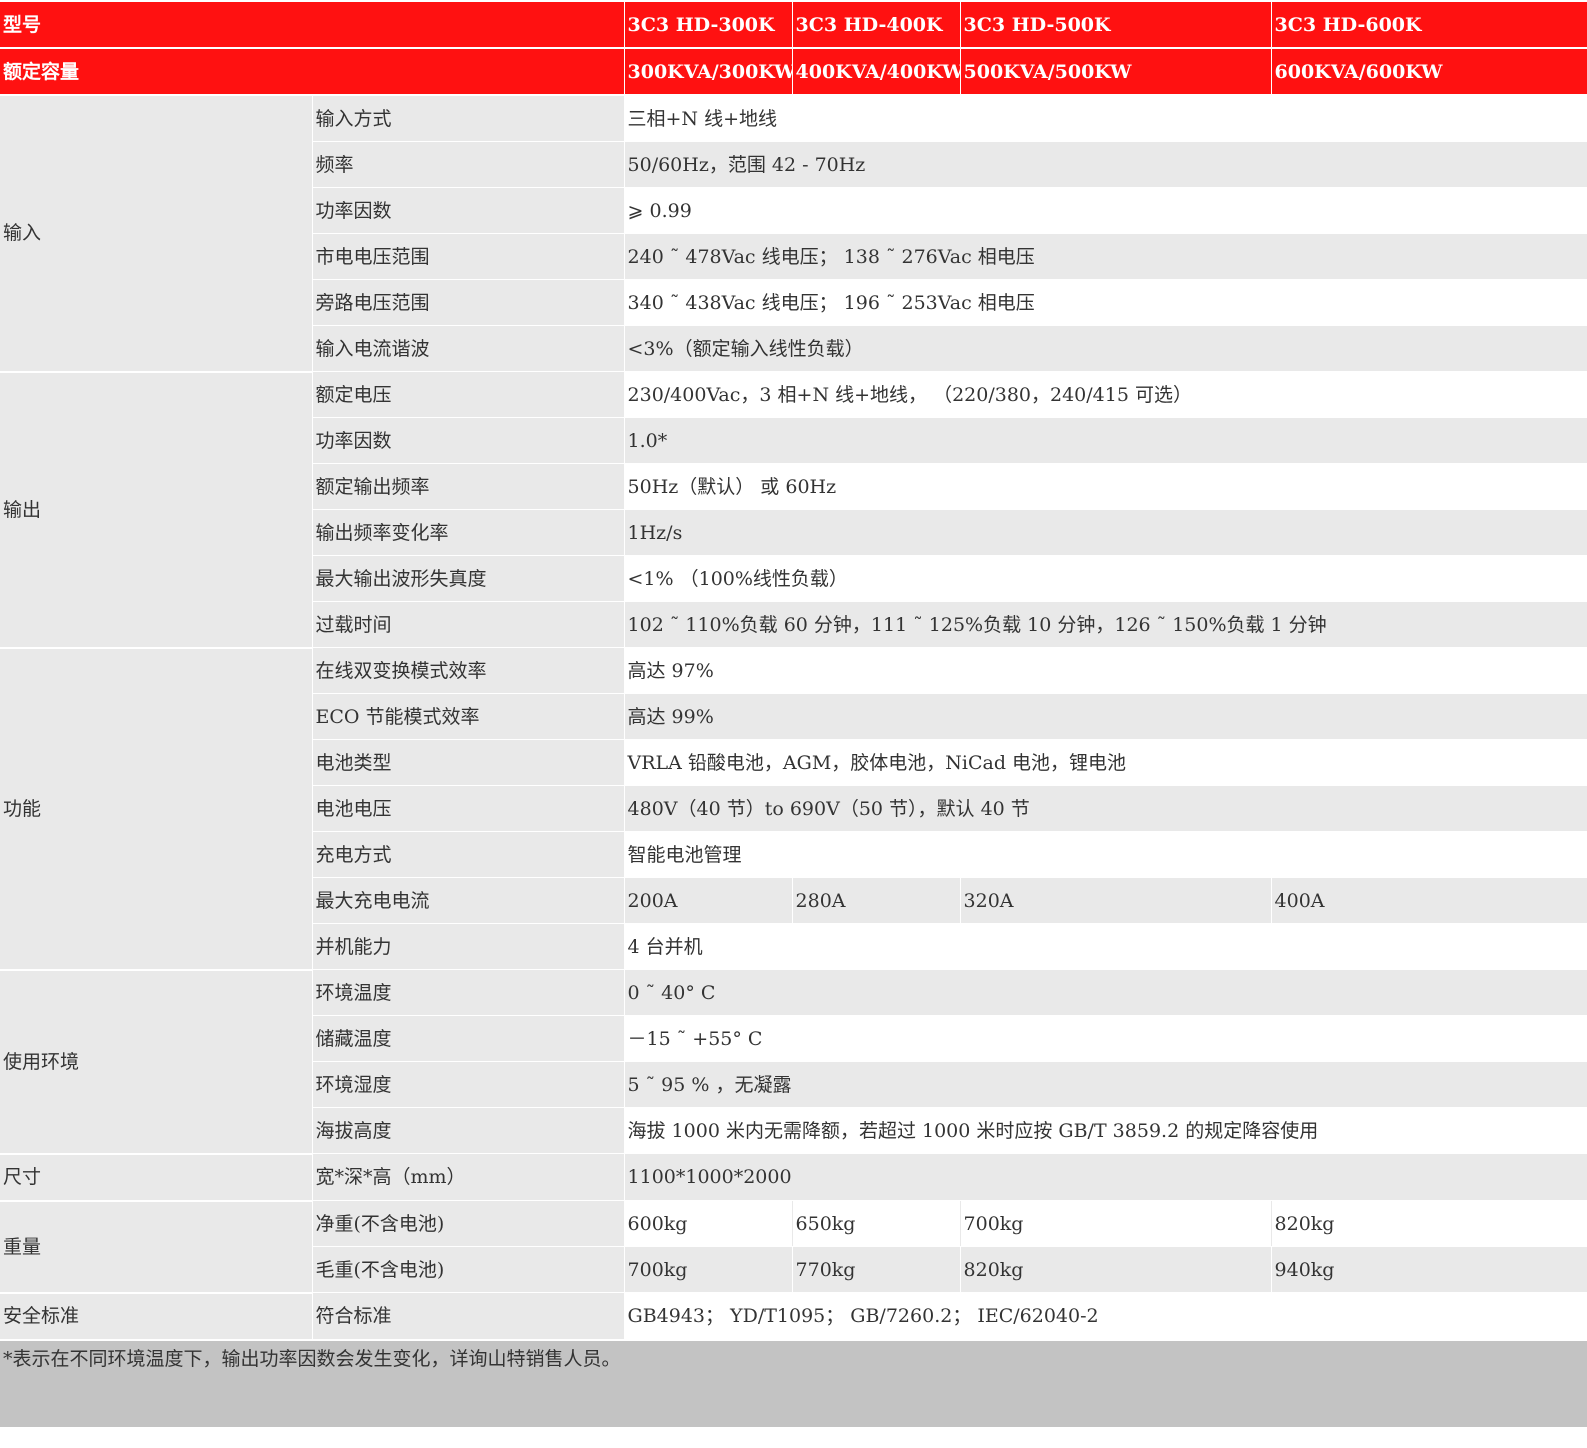 The height and width of the screenshot is (1448, 1587). I want to click on capacity-300k: 300KVA/300KW, so click(708, 72).